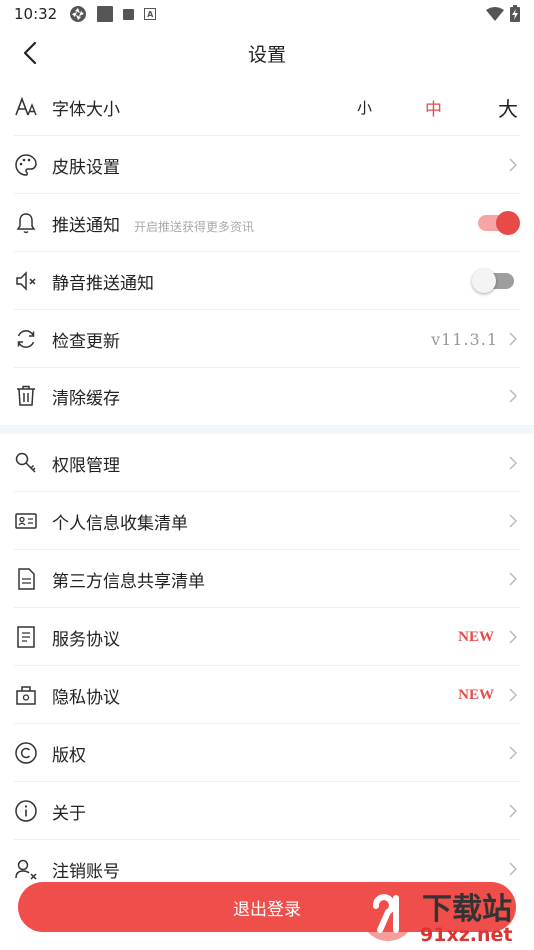 The width and height of the screenshot is (534, 950). Describe the element at coordinates (69, 813) in the screenshot. I see `about-label: 关于` at that location.